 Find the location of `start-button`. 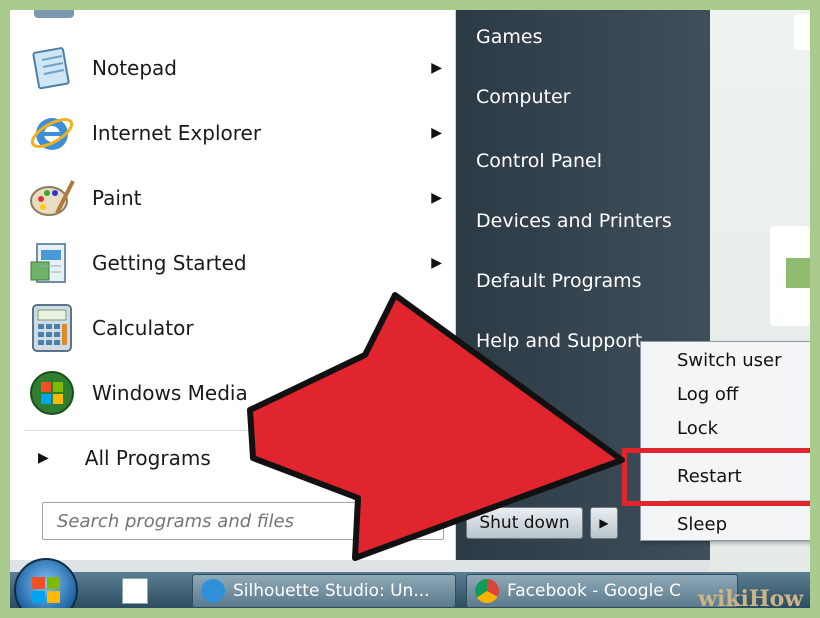

start-button is located at coordinates (46, 583).